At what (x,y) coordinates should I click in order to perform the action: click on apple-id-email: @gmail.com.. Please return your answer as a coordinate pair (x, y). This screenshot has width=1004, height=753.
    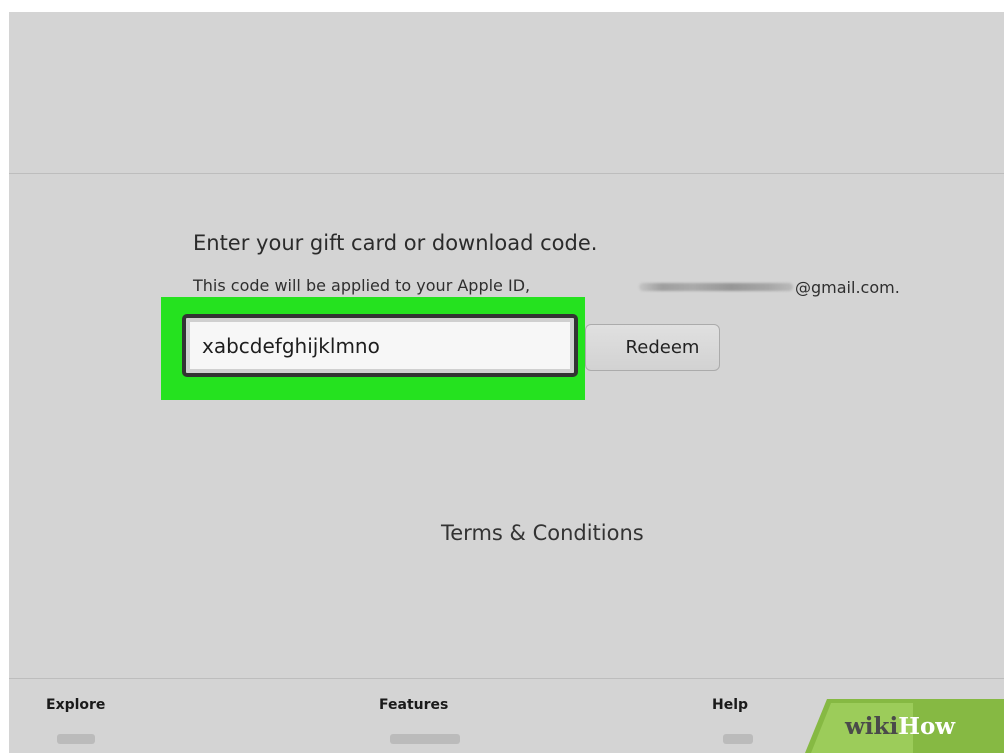
    Looking at the image, I should click on (769, 287).